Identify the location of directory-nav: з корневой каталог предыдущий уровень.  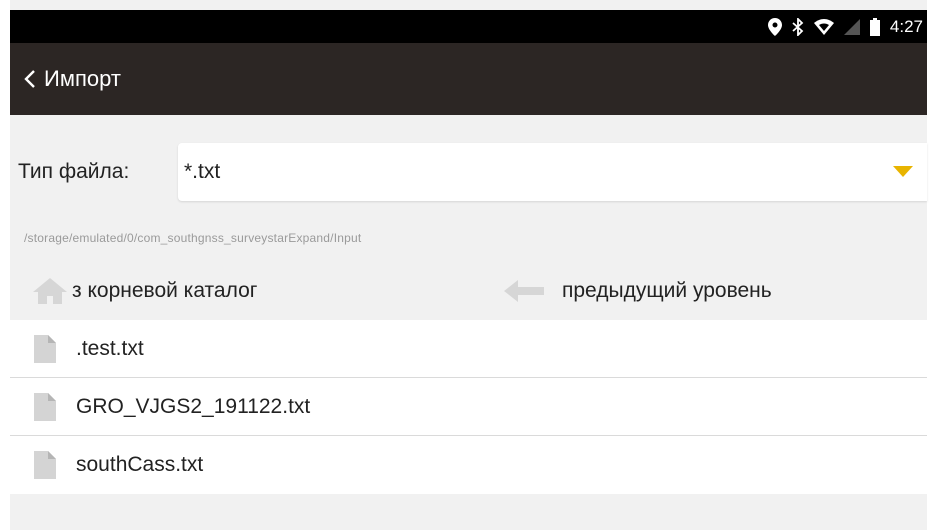
(468, 291).